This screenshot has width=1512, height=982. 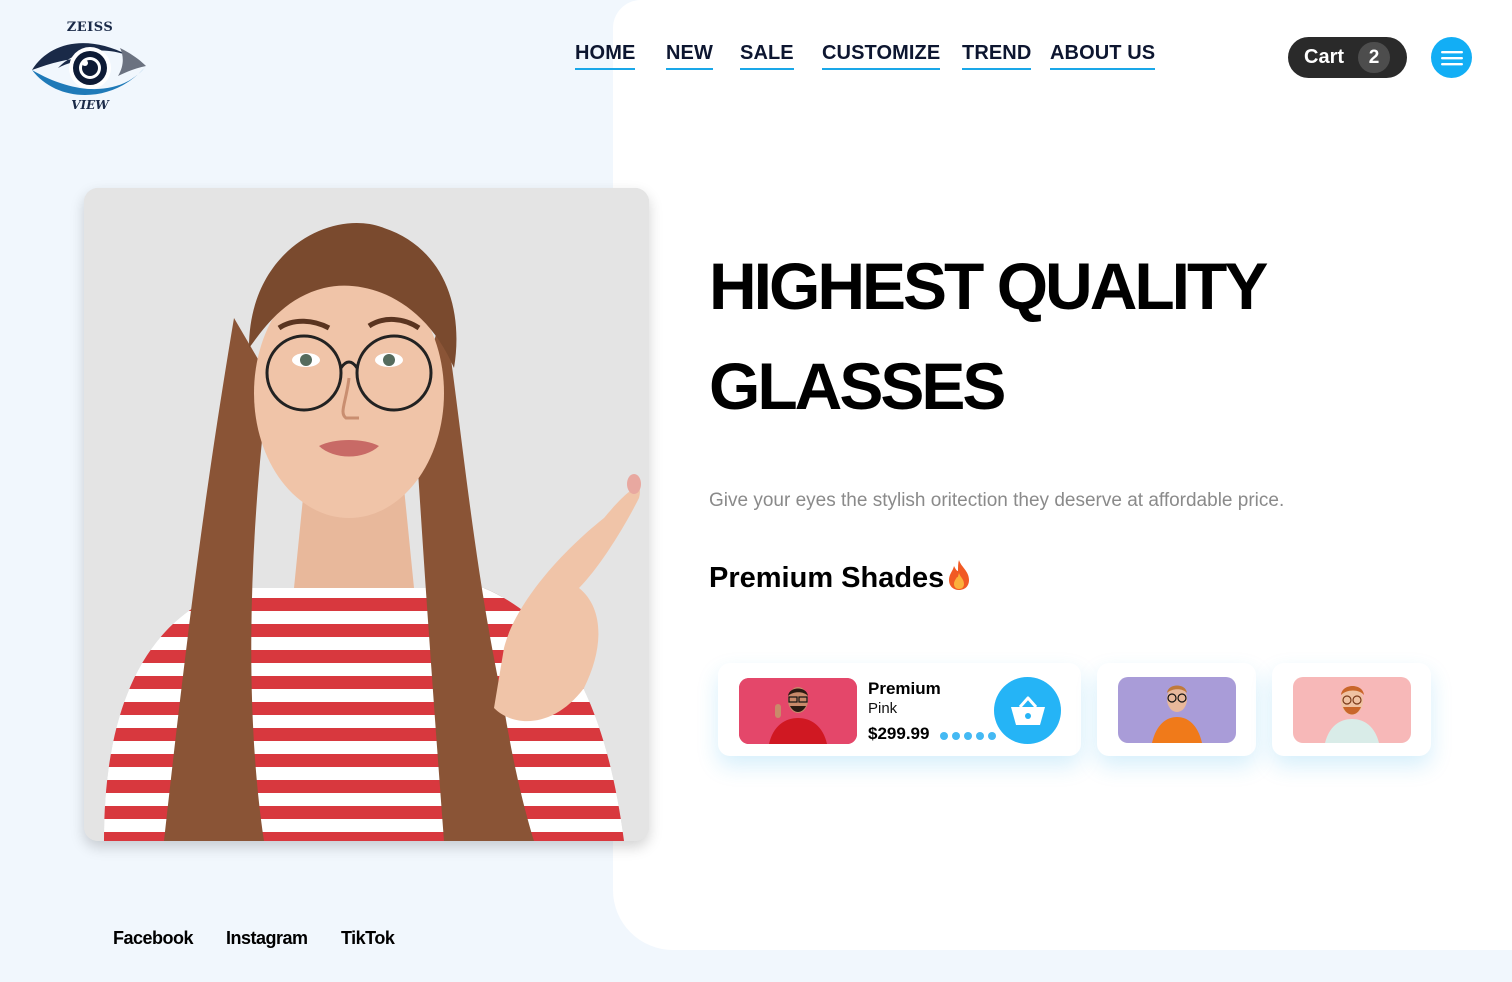 I want to click on basket-icon, so click(x=1027, y=710).